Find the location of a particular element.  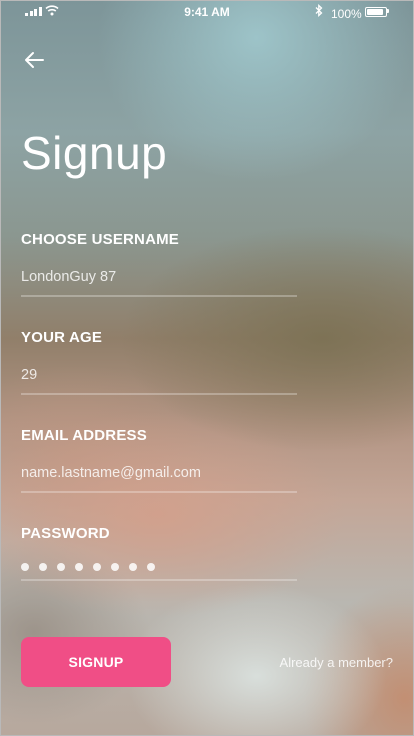

already-member-link: Already a member? is located at coordinates (336, 662).